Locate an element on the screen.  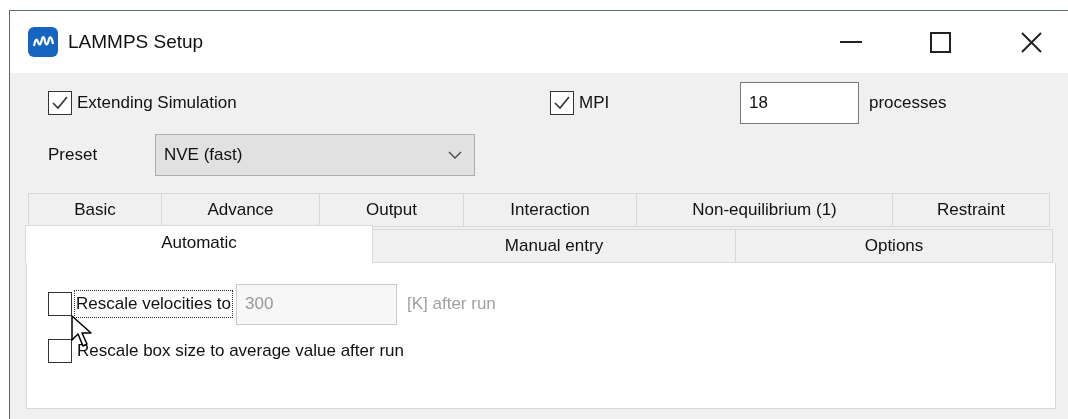
app-icon is located at coordinates (43, 42).